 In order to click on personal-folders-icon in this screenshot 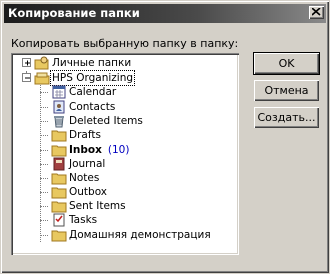, I will do `click(42, 63)`.